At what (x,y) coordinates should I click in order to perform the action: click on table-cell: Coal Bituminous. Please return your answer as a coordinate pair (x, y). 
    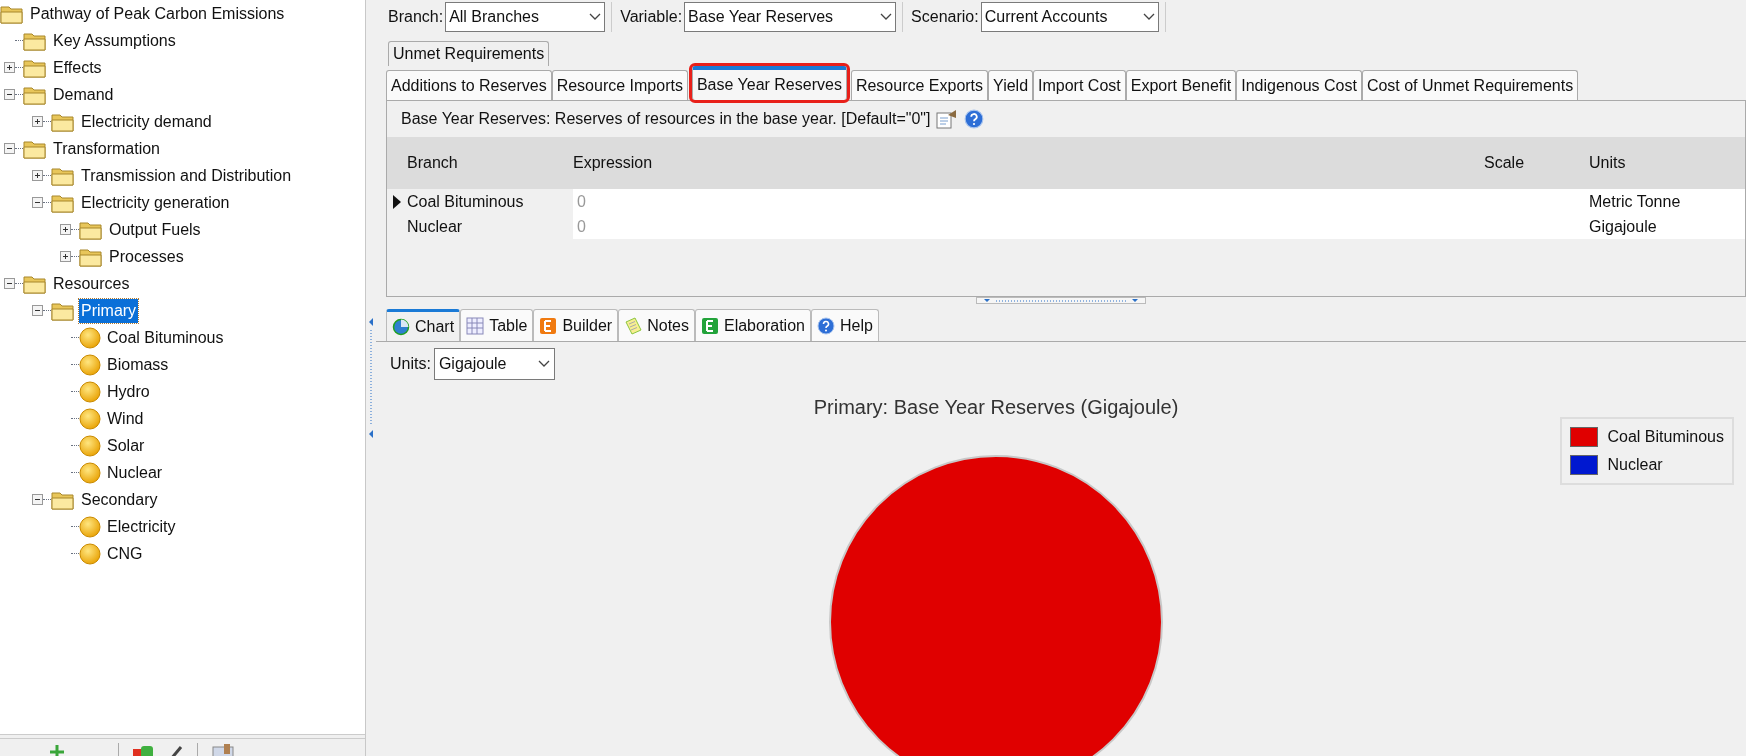
    Looking at the image, I should click on (490, 201).